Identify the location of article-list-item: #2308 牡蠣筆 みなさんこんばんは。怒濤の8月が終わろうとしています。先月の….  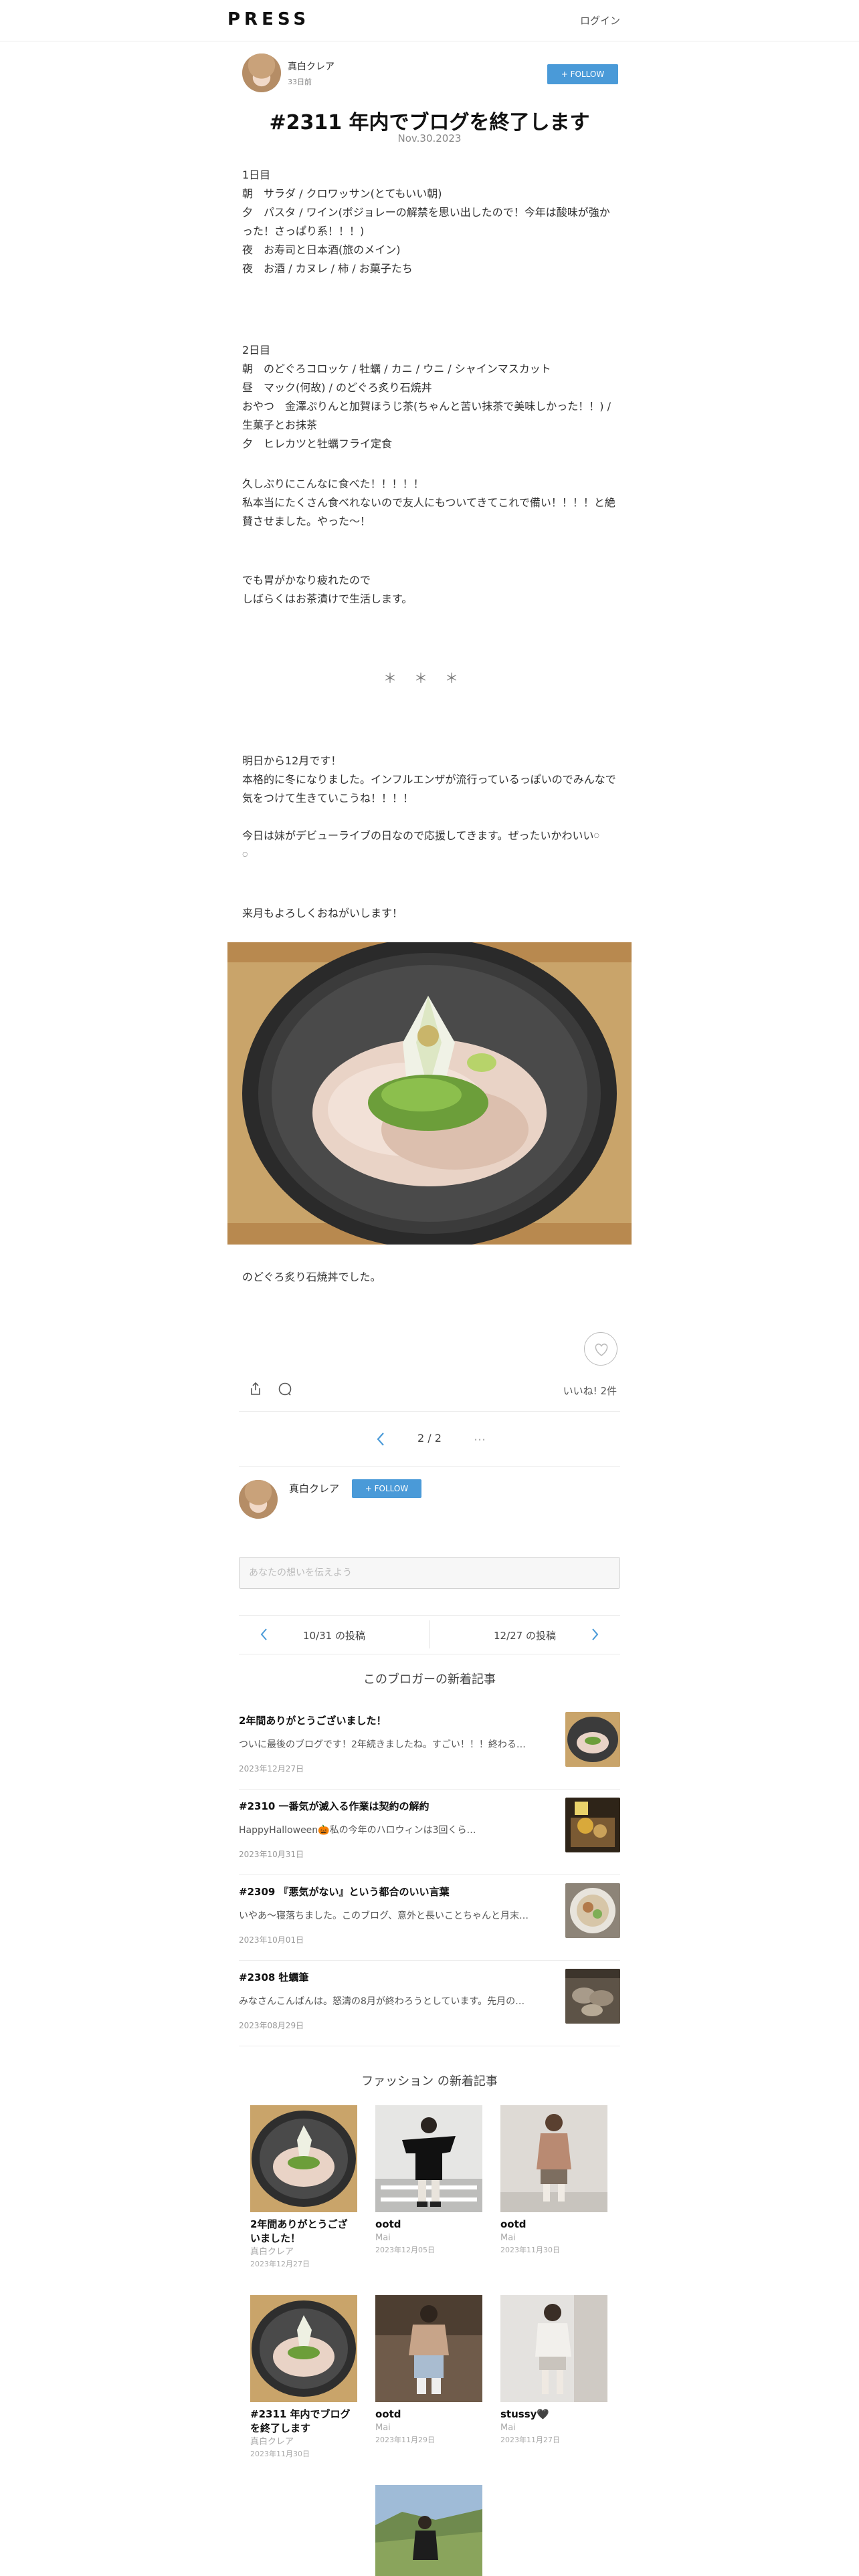
(429, 2003).